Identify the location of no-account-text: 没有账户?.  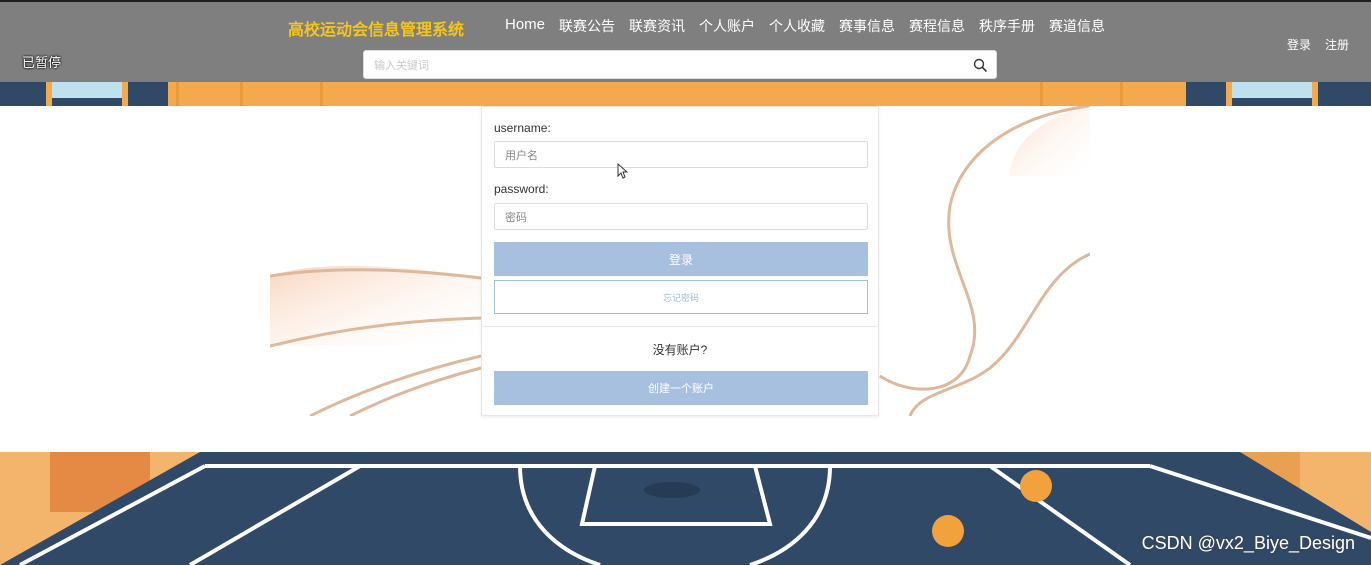
(680, 350).